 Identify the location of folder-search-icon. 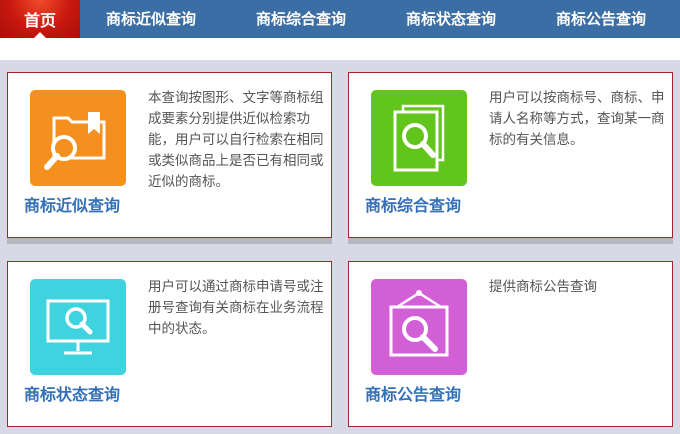
(78, 138).